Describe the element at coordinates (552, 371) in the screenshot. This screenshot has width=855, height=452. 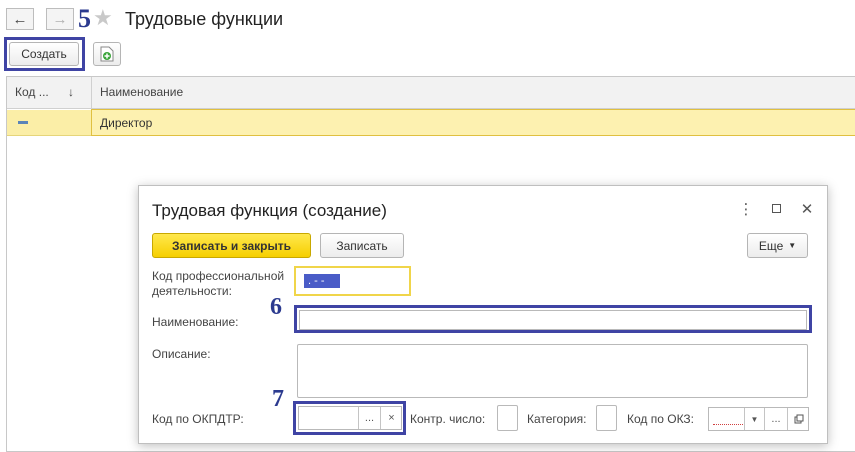
I see `description-textarea` at that location.